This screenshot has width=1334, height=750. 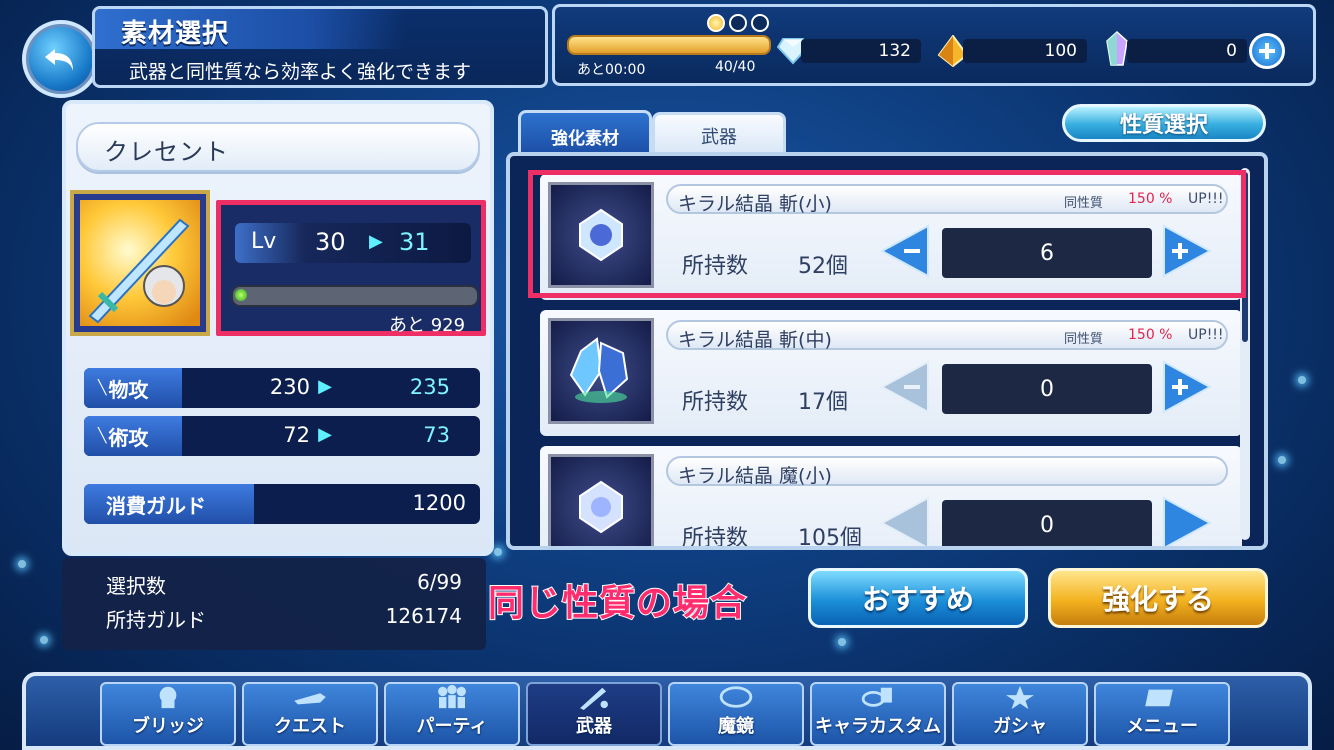 I want to click on airship-icon, so click(x=310, y=699).